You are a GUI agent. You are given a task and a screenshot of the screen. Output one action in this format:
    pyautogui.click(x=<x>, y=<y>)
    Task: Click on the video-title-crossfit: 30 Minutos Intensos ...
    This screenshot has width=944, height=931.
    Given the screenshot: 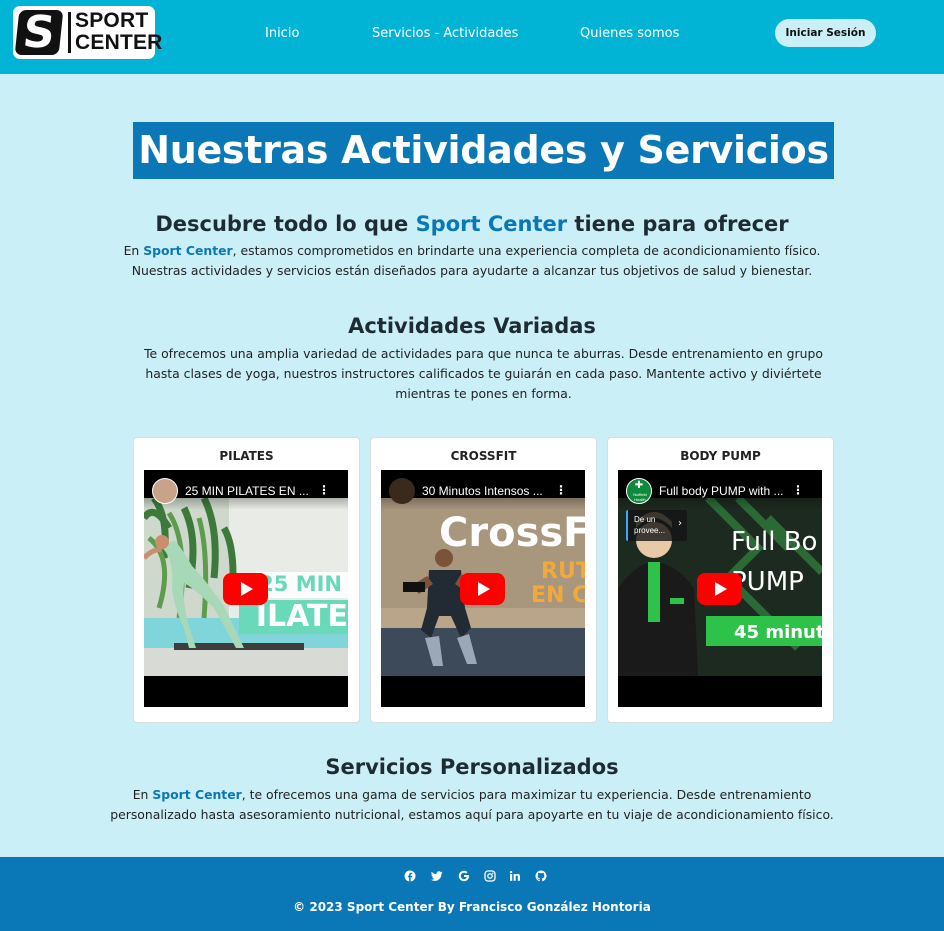 What is the action you would take?
    pyautogui.click(x=486, y=491)
    